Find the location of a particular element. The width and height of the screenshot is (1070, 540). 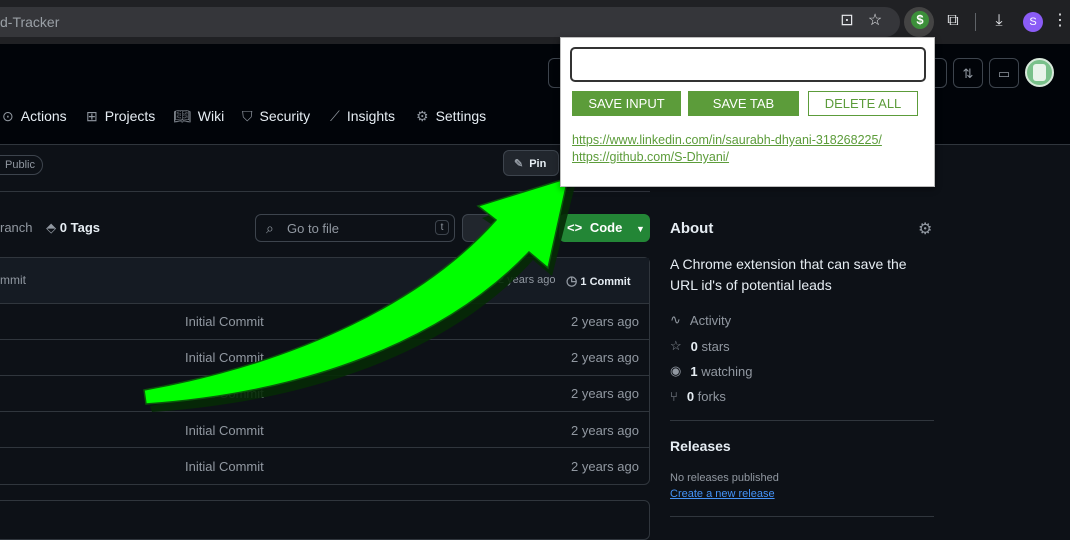

tags-count: 0 is located at coordinates (63, 227).